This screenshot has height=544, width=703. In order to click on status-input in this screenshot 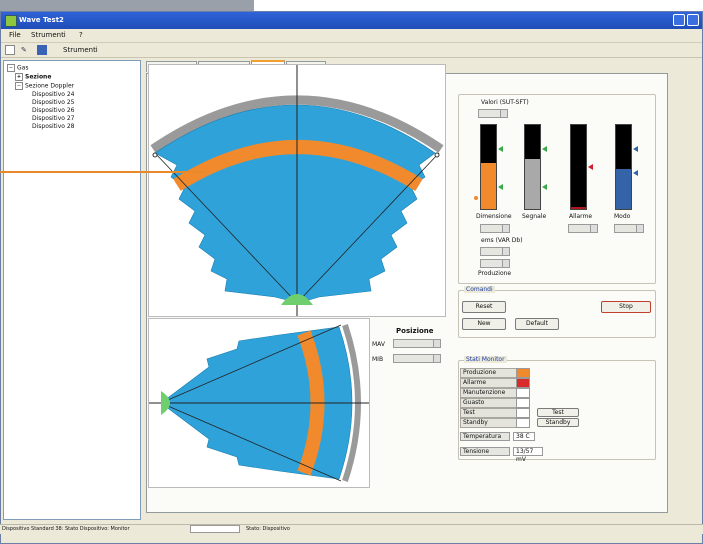, I will do `click(215, 529)`.